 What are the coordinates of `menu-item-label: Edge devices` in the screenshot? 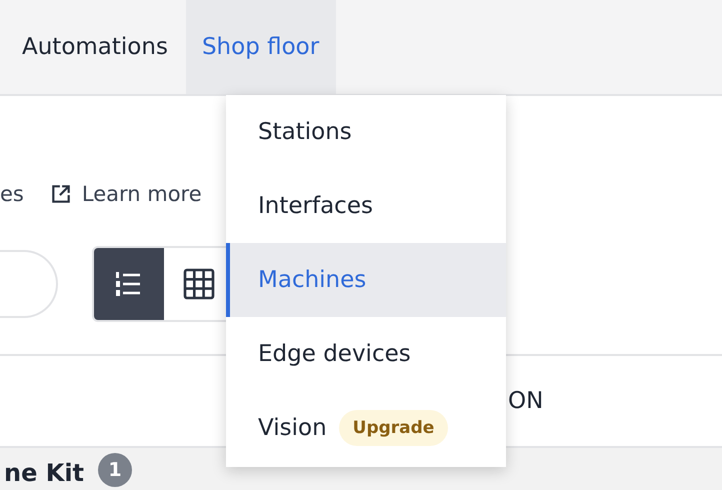 It's located at (334, 354).